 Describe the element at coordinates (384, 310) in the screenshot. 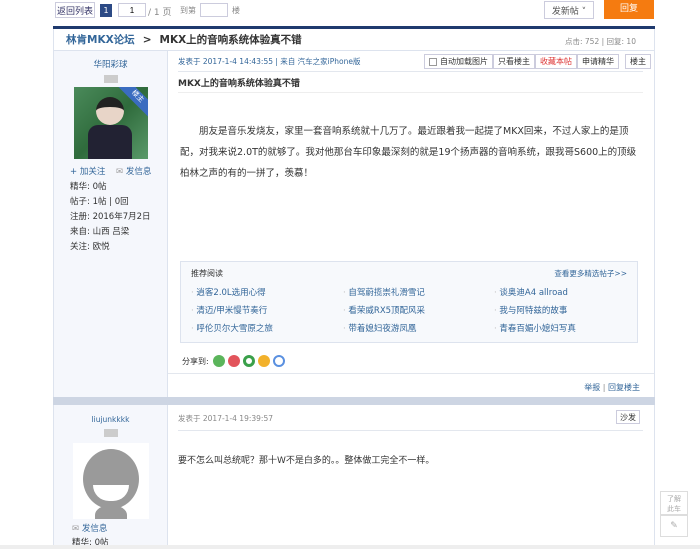

I see `recommend-link: 看荣威RX5顶配风采` at that location.